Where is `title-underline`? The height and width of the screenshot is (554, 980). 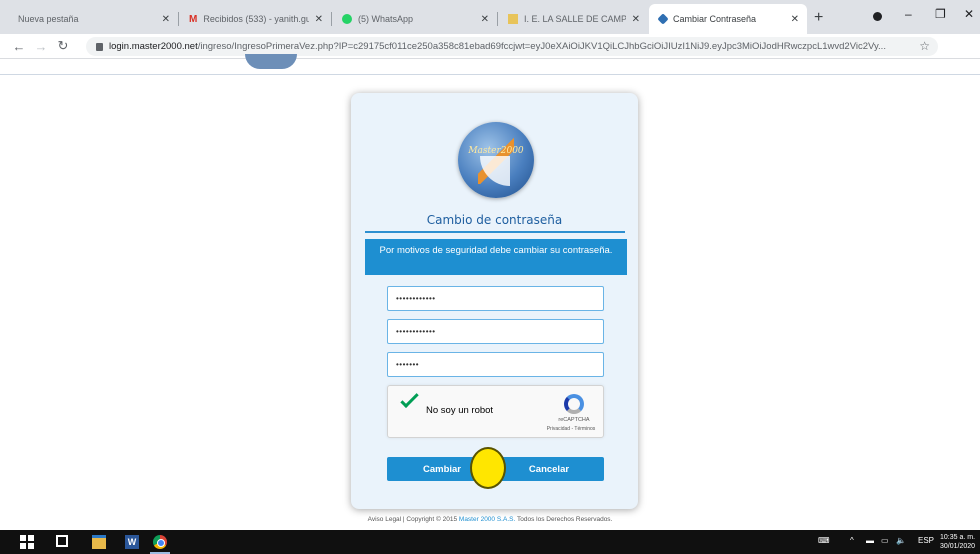
title-underline is located at coordinates (495, 232).